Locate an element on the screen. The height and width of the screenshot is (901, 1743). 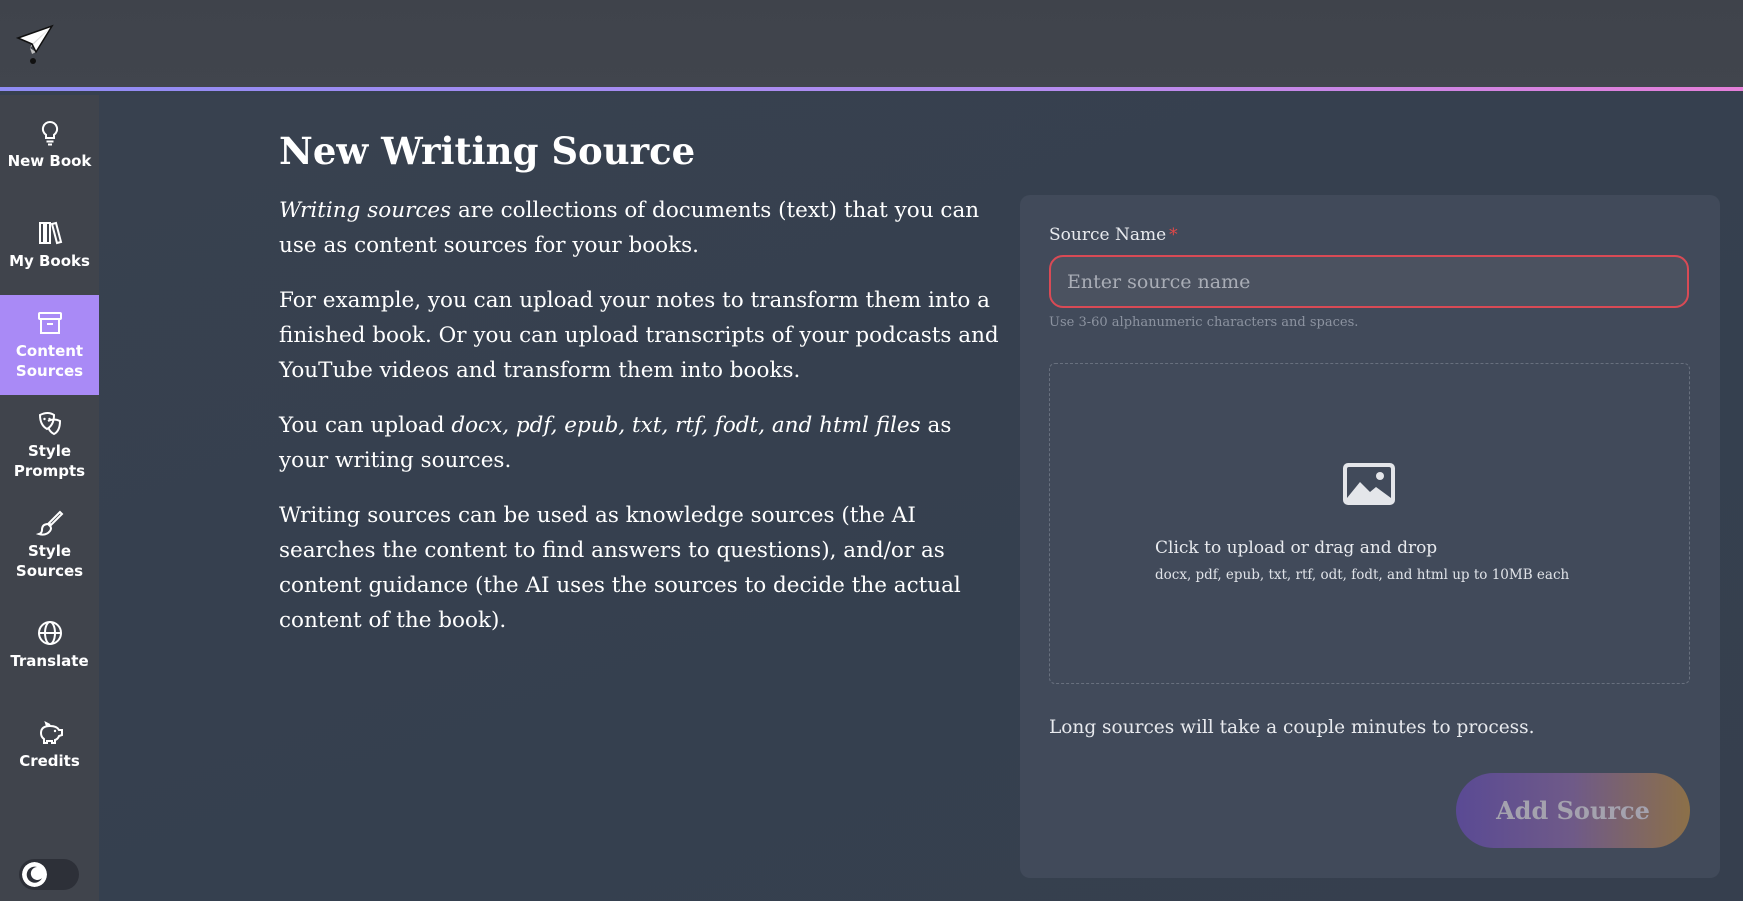
sidebar-item-translate: Translate is located at coordinates (49, 645).